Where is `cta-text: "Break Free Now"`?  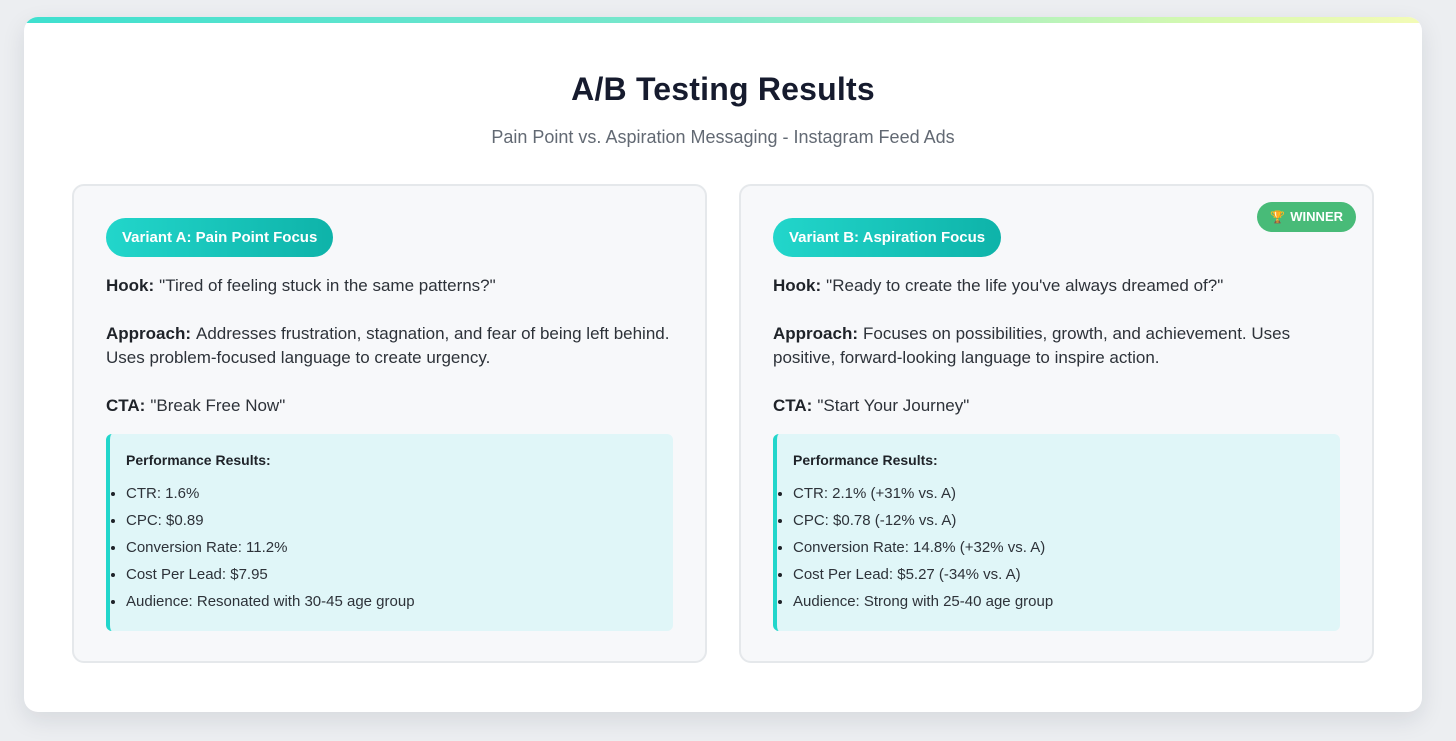 cta-text: "Break Free Now" is located at coordinates (218, 405).